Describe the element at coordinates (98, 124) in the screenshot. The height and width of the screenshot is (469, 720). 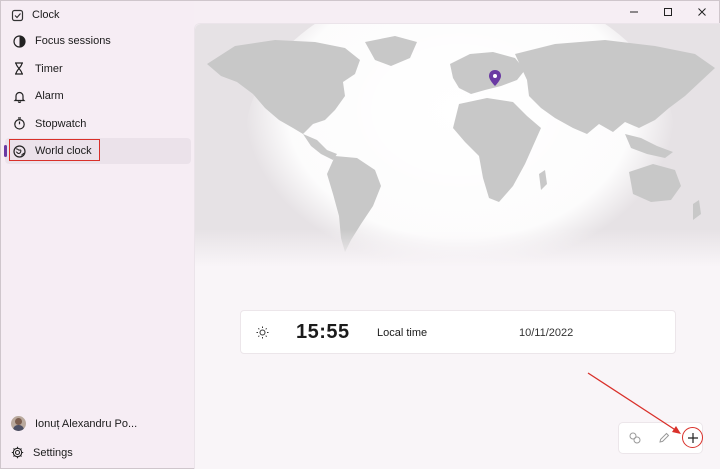
I see `sidebar-item-stopwatch: Stopwatch` at that location.